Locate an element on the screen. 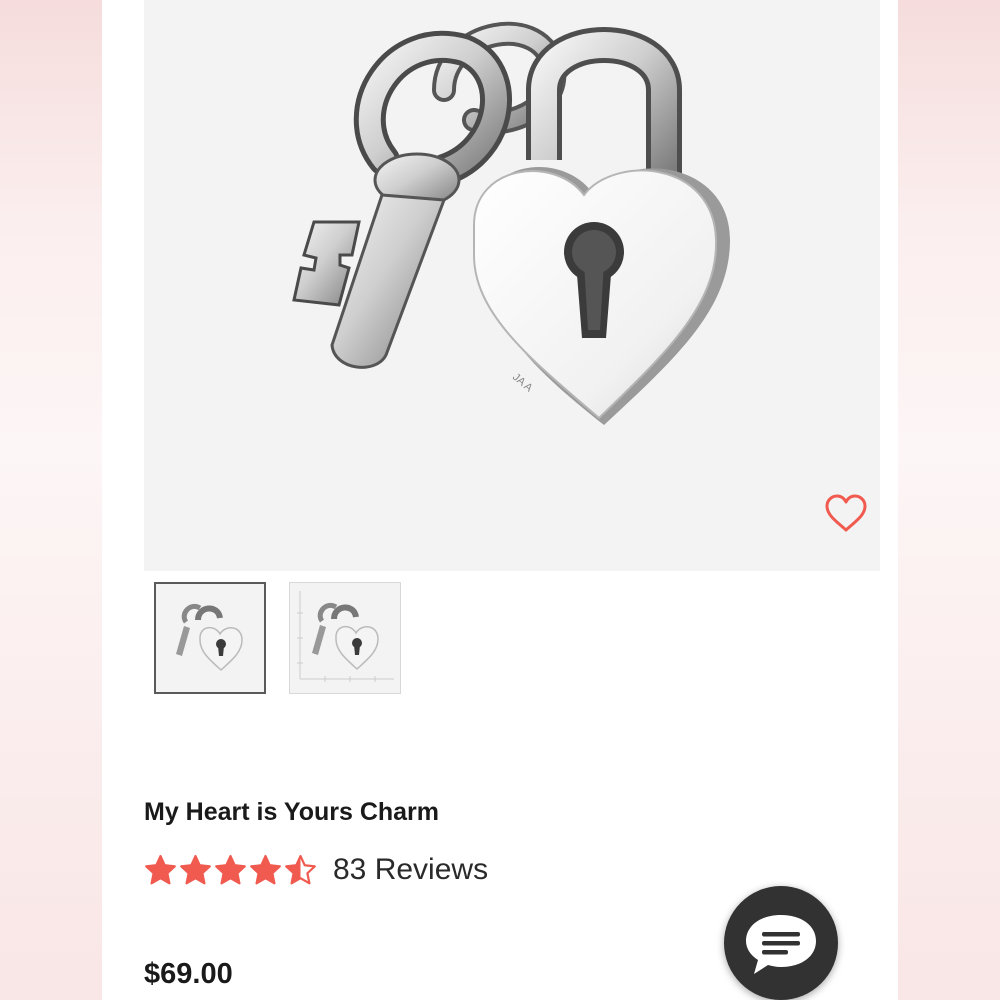 This screenshot has width=1000, height=1000. chat-button is located at coordinates (781, 943).